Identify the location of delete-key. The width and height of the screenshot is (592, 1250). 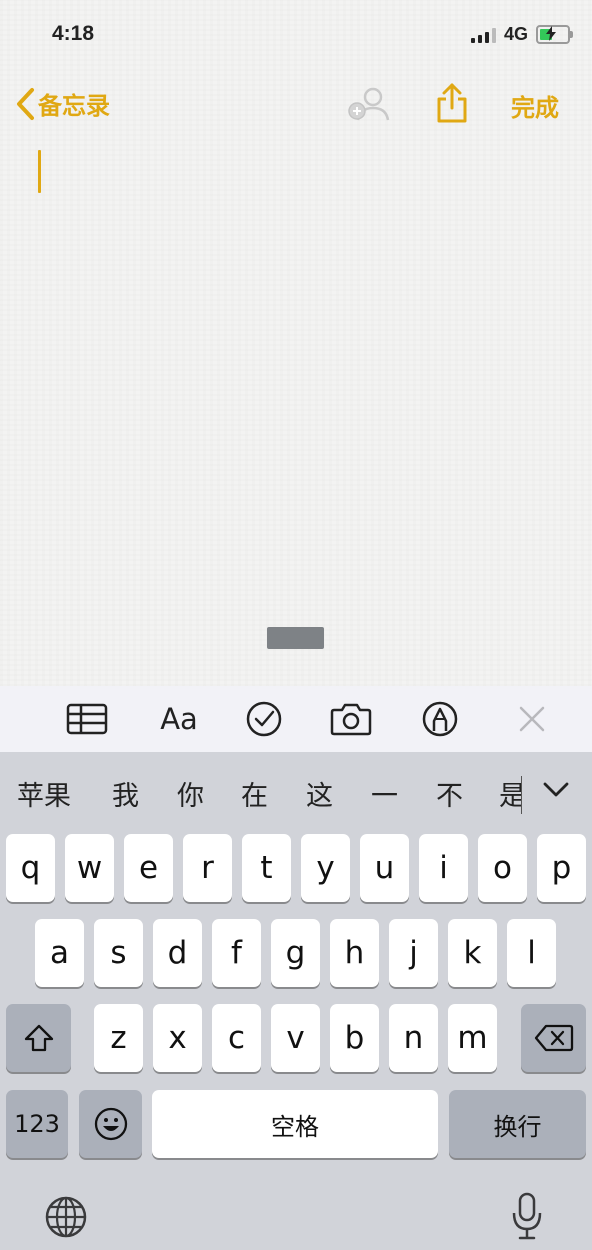
(553, 1038).